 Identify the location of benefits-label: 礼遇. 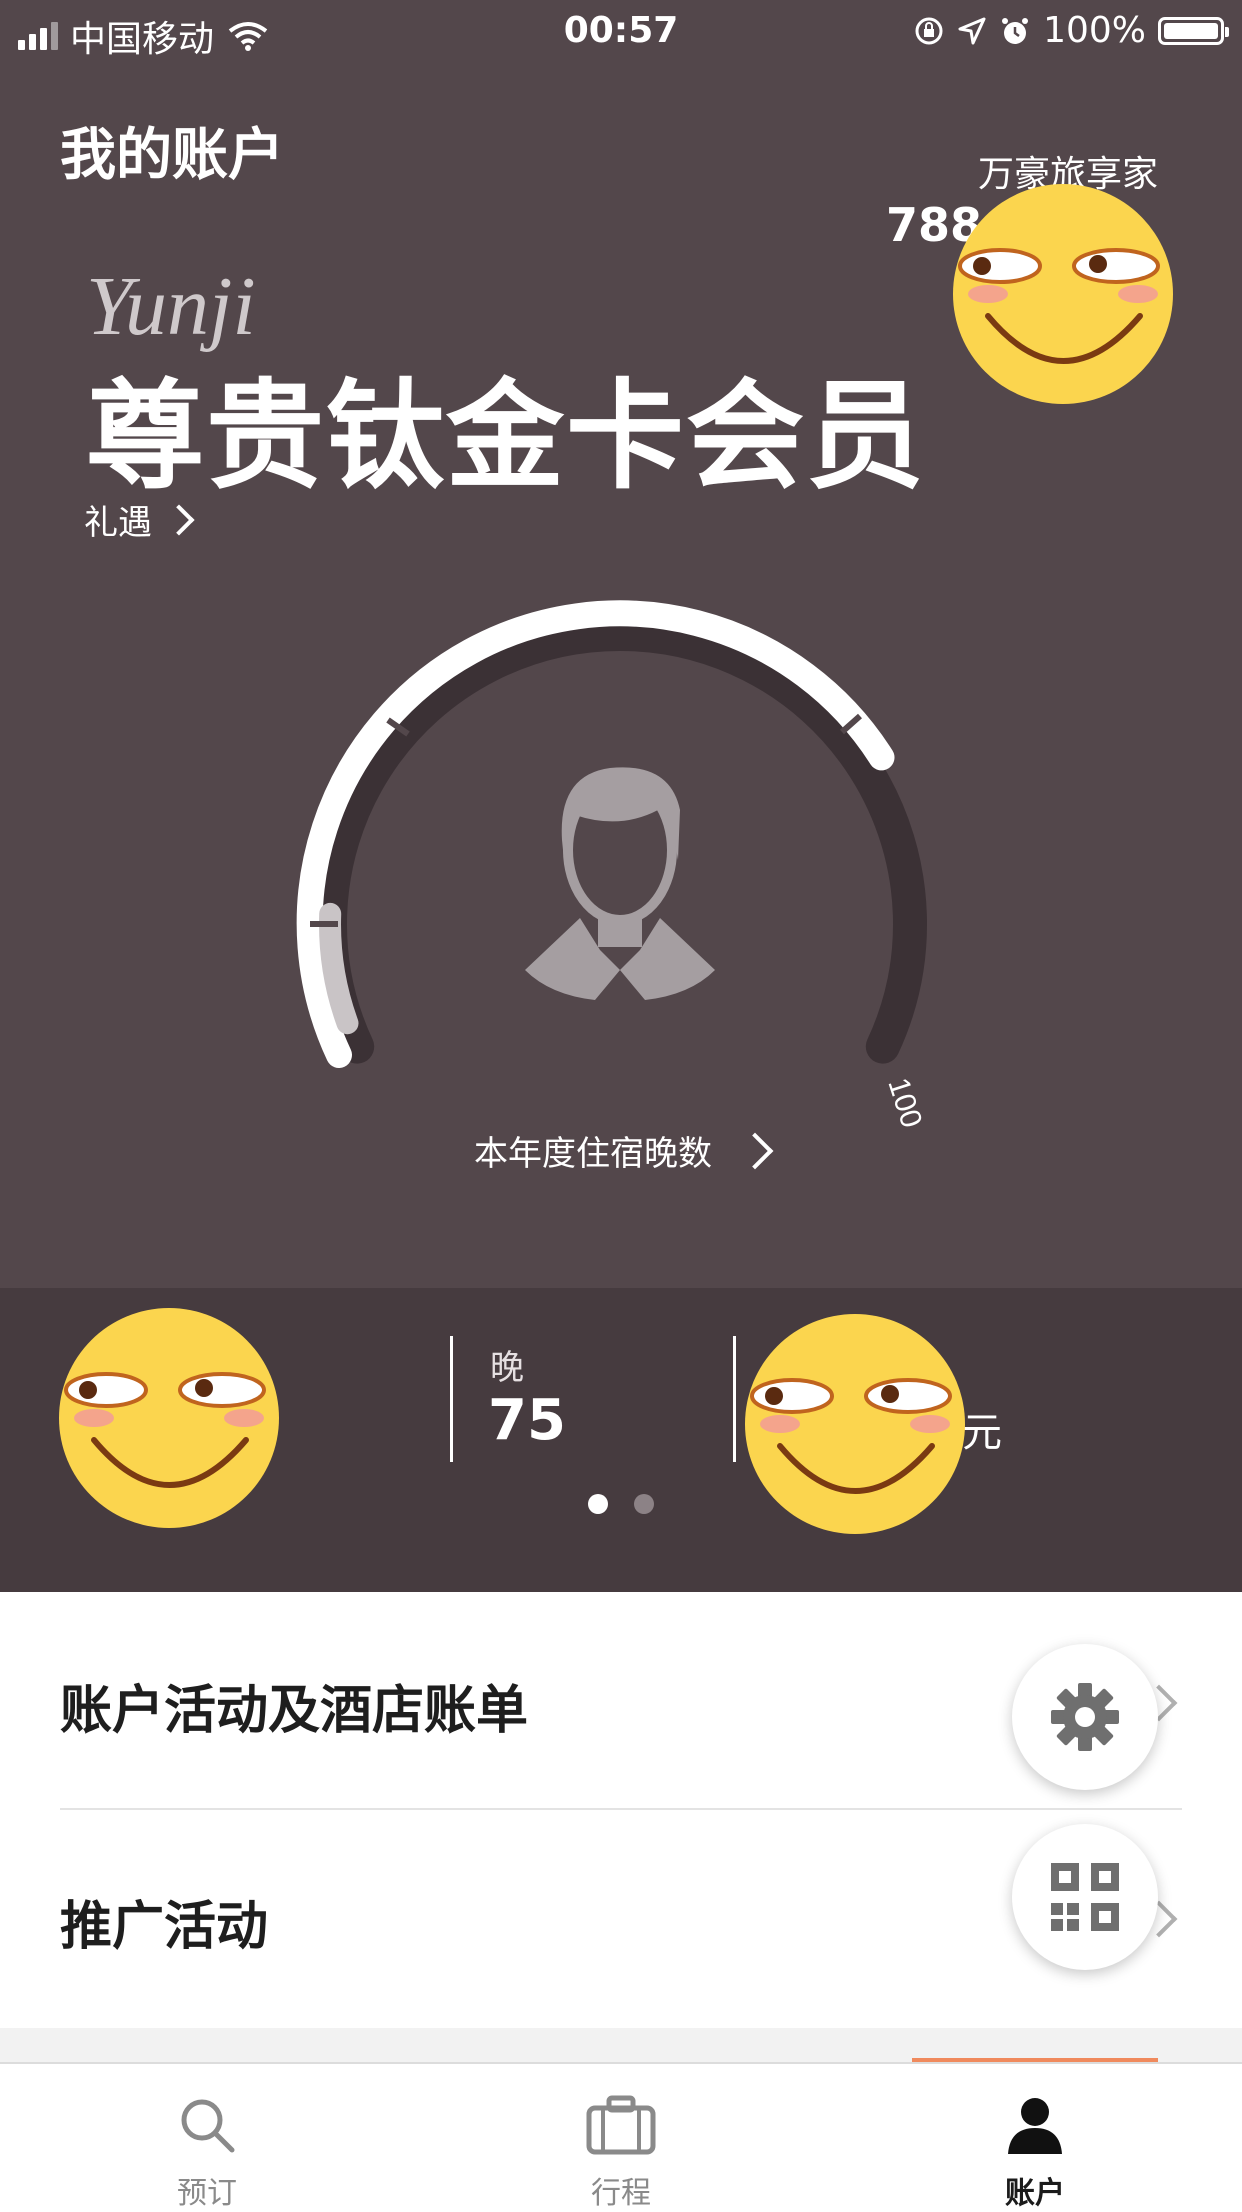
(118, 523).